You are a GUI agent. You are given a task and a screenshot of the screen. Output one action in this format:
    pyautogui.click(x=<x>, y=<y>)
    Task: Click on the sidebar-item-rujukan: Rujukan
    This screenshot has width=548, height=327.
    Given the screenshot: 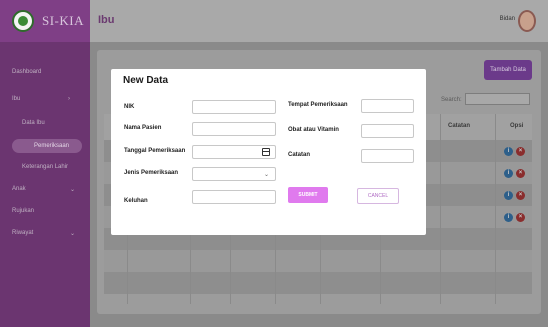 What is the action you would take?
    pyautogui.click(x=23, y=211)
    